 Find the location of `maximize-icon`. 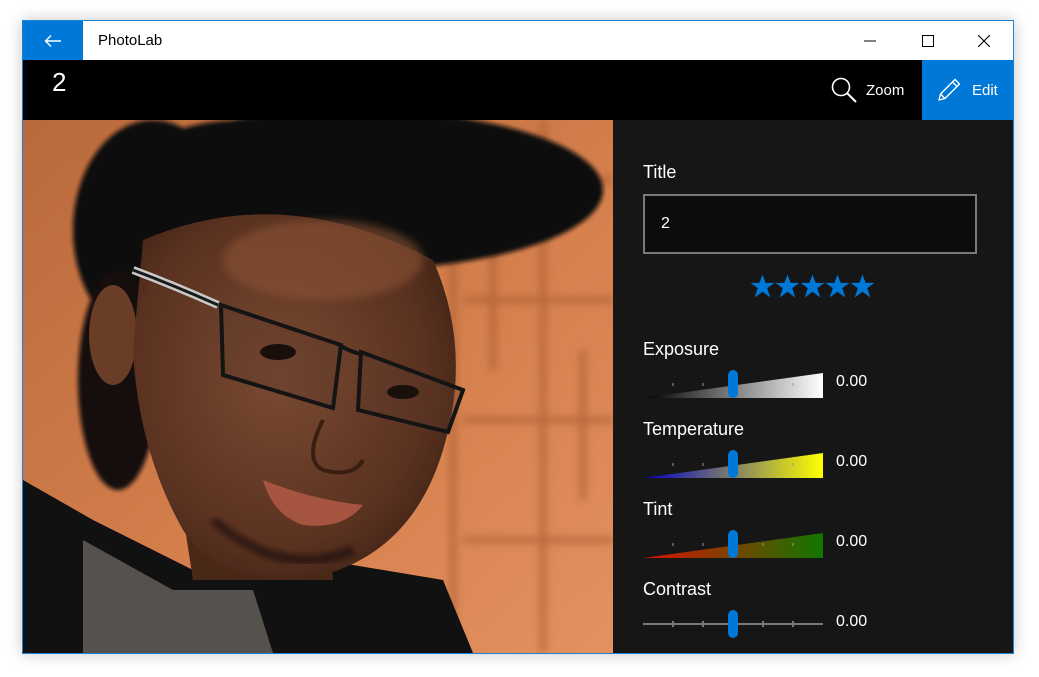

maximize-icon is located at coordinates (928, 40).